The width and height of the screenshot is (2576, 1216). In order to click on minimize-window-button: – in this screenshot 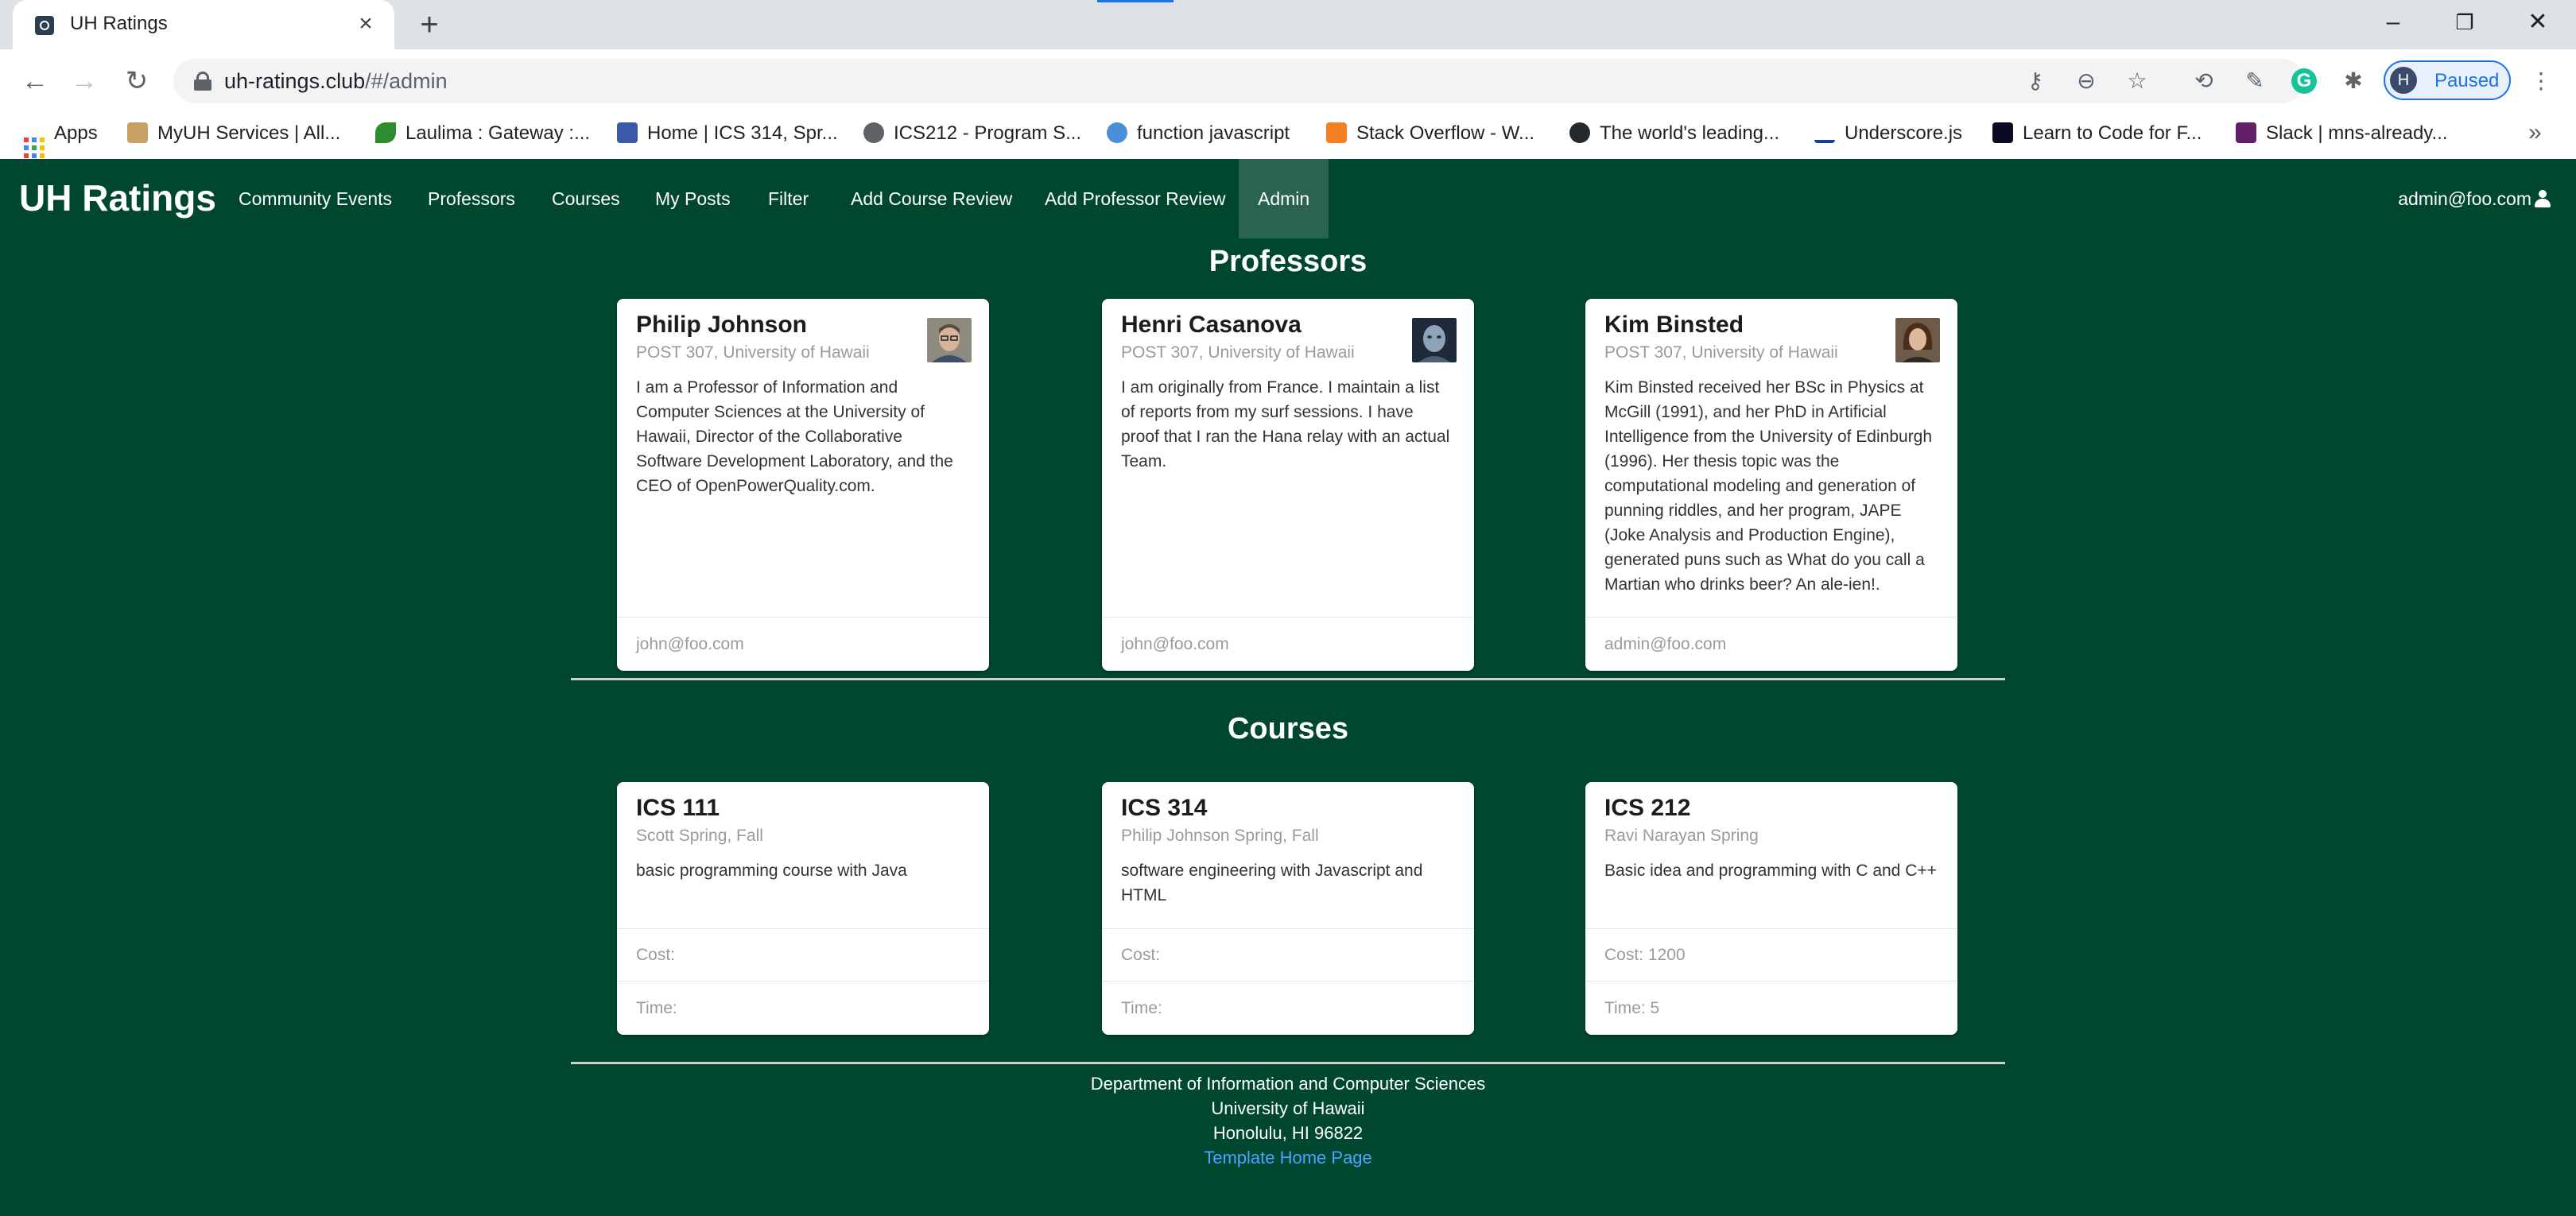, I will do `click(2393, 22)`.